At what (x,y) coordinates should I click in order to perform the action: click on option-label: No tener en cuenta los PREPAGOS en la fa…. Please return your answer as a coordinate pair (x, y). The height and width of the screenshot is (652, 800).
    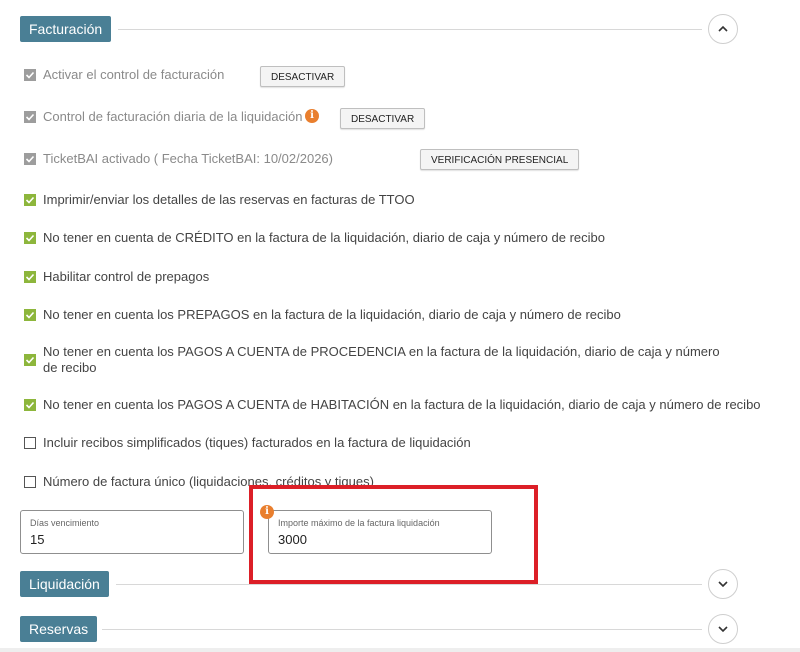
    Looking at the image, I should click on (332, 314).